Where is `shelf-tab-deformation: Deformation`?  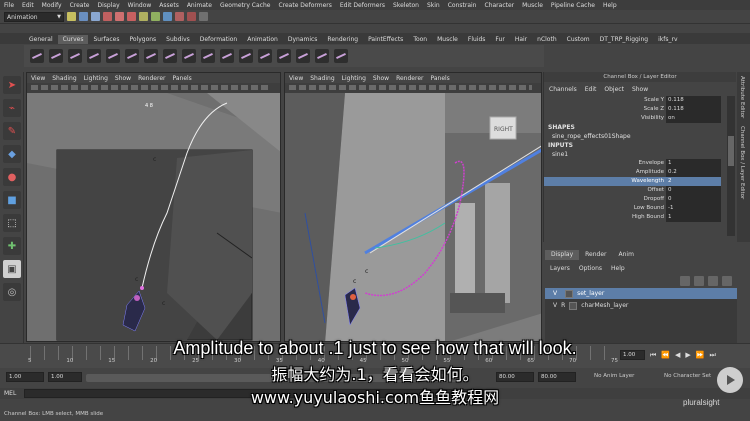 shelf-tab-deformation: Deformation is located at coordinates (218, 39).